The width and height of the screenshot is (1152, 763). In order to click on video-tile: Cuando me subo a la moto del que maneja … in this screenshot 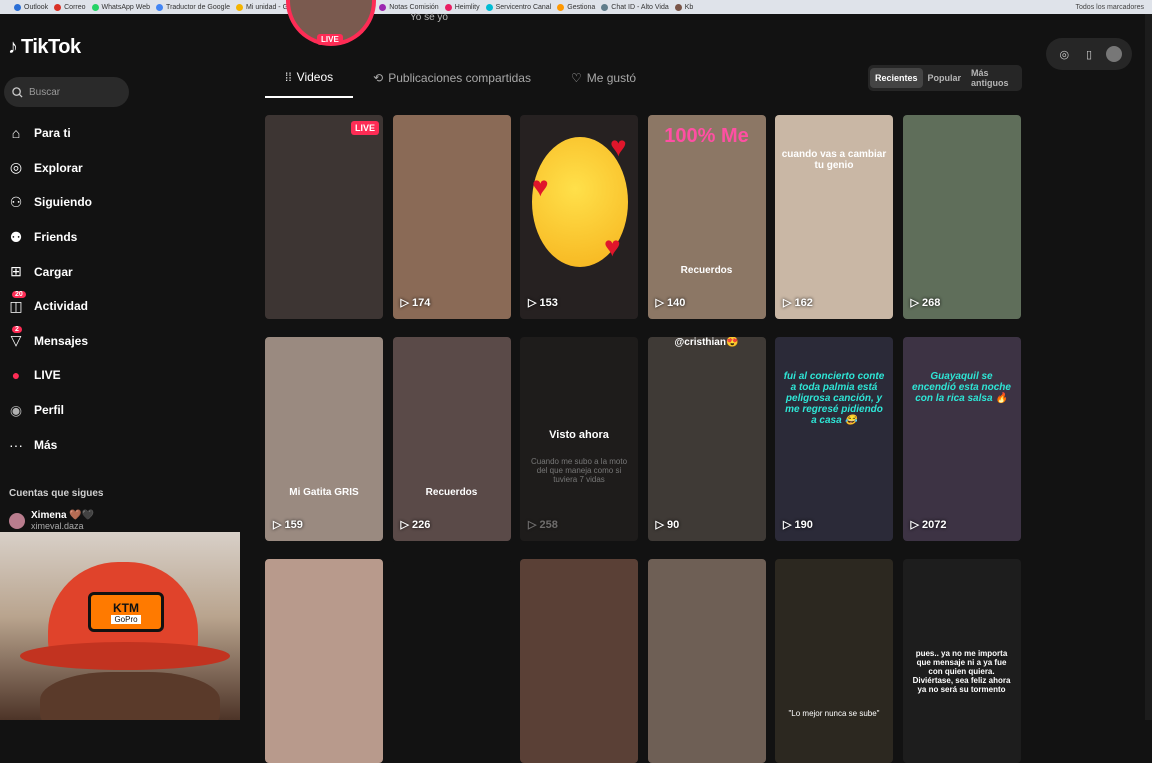, I will do `click(579, 439)`.